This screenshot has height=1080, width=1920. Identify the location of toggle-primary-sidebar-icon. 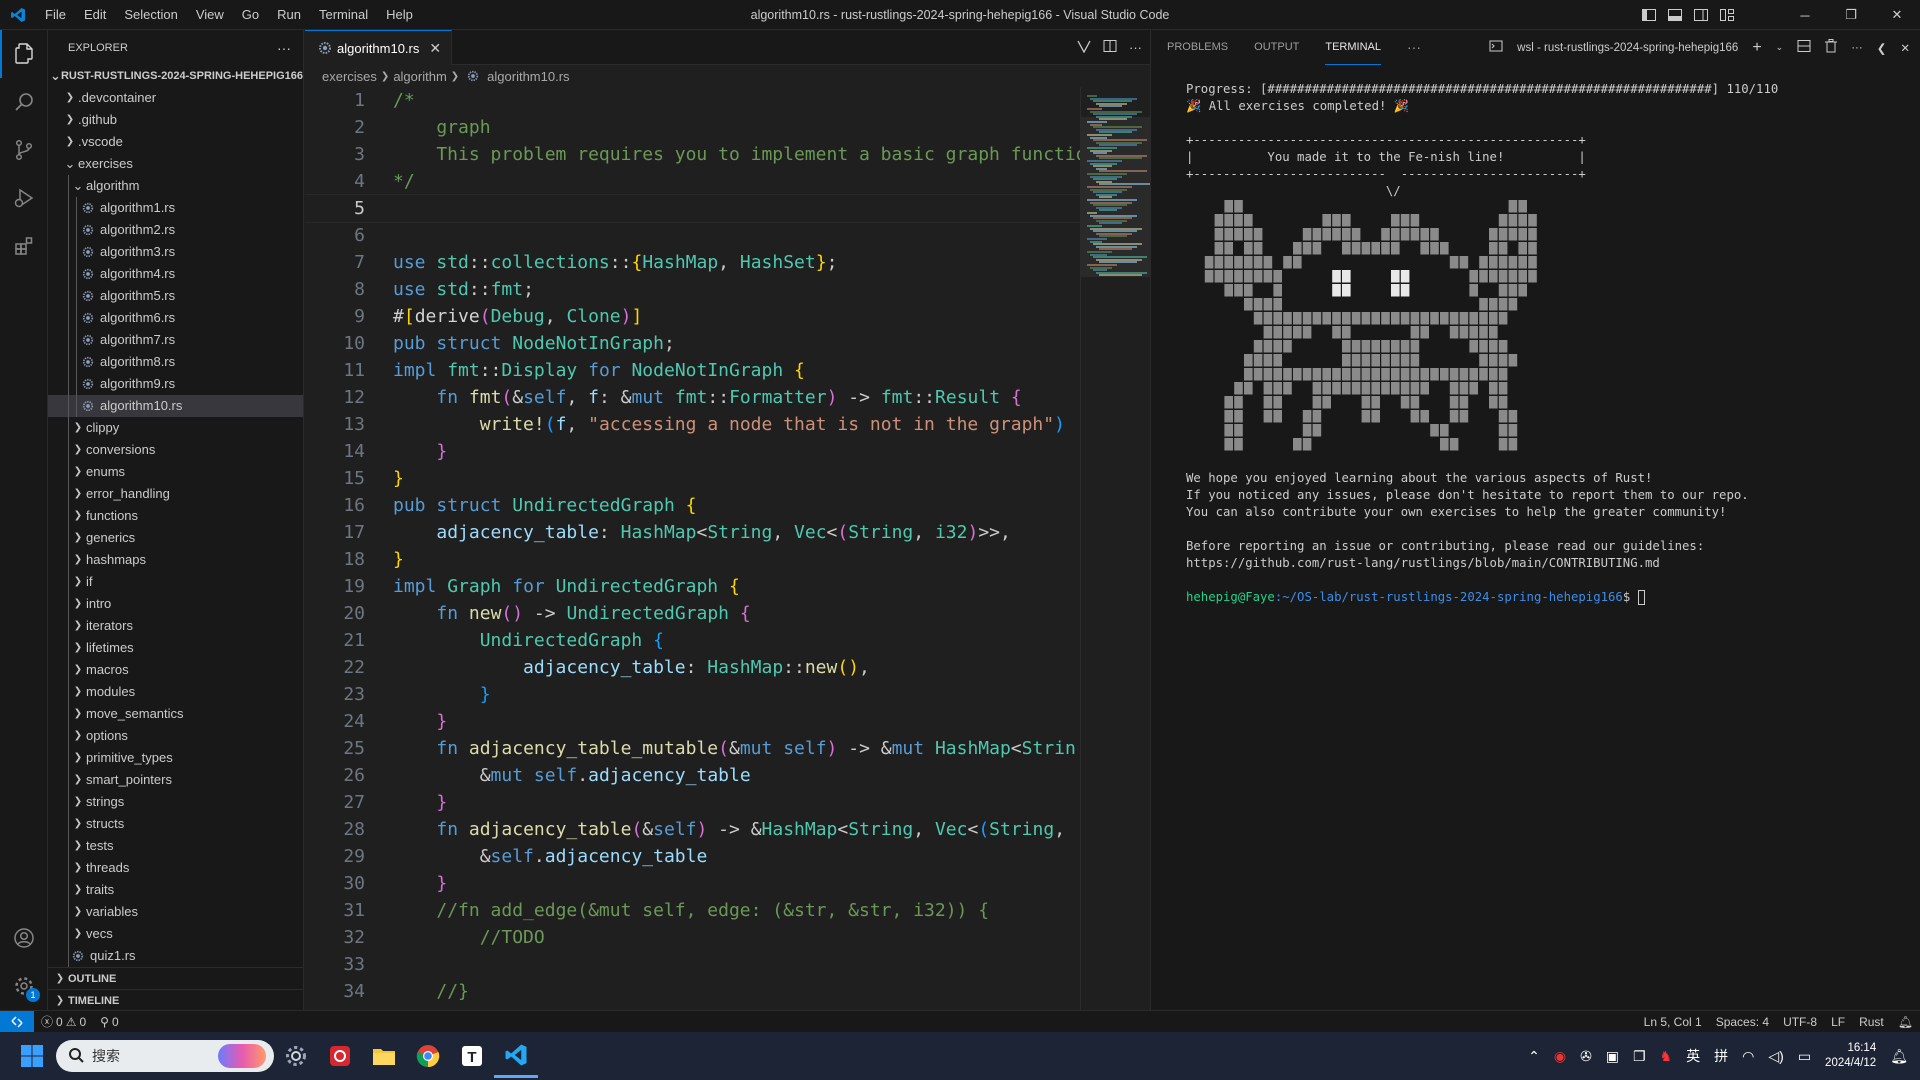
(1649, 15).